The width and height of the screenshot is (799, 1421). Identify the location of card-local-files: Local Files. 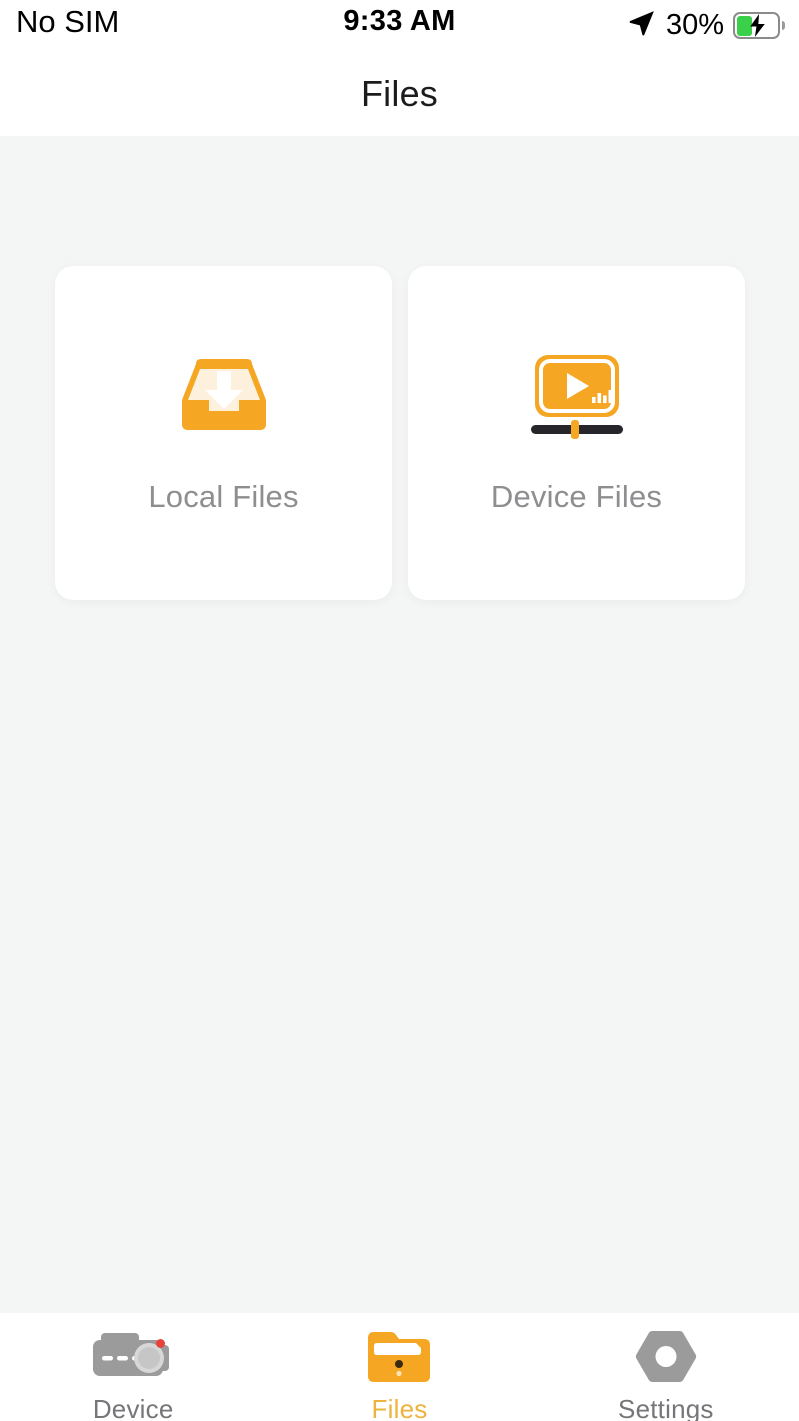
(223, 433).